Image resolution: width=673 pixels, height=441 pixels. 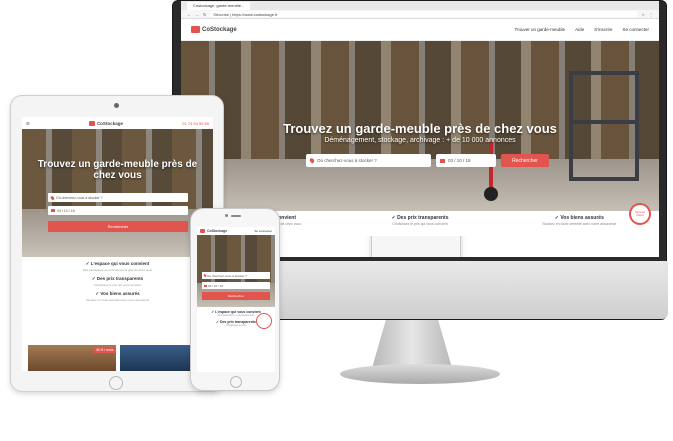 What do you see at coordinates (236, 231) in the screenshot?
I see `phone-header: CoStockage Se connecter` at bounding box center [236, 231].